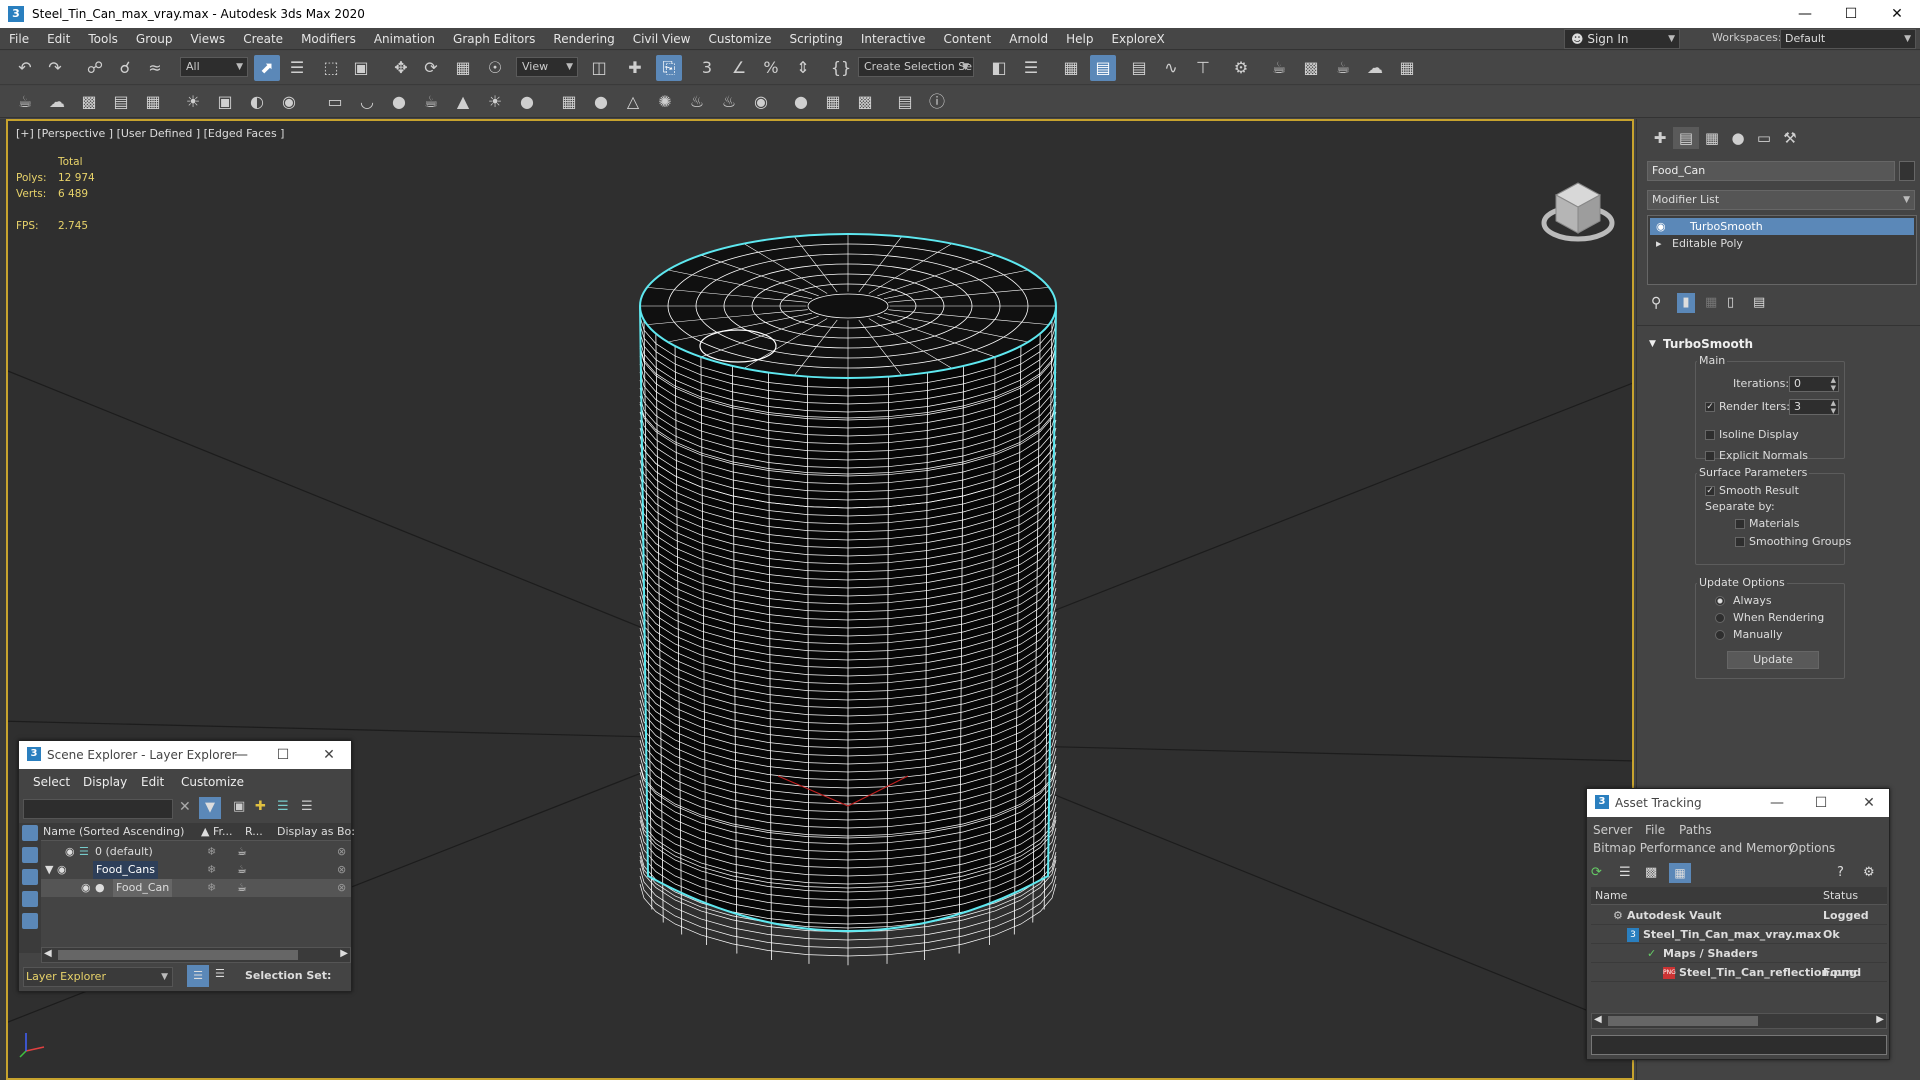  I want to click on configure-modifier-sets-icon: ▤, so click(1759, 302).